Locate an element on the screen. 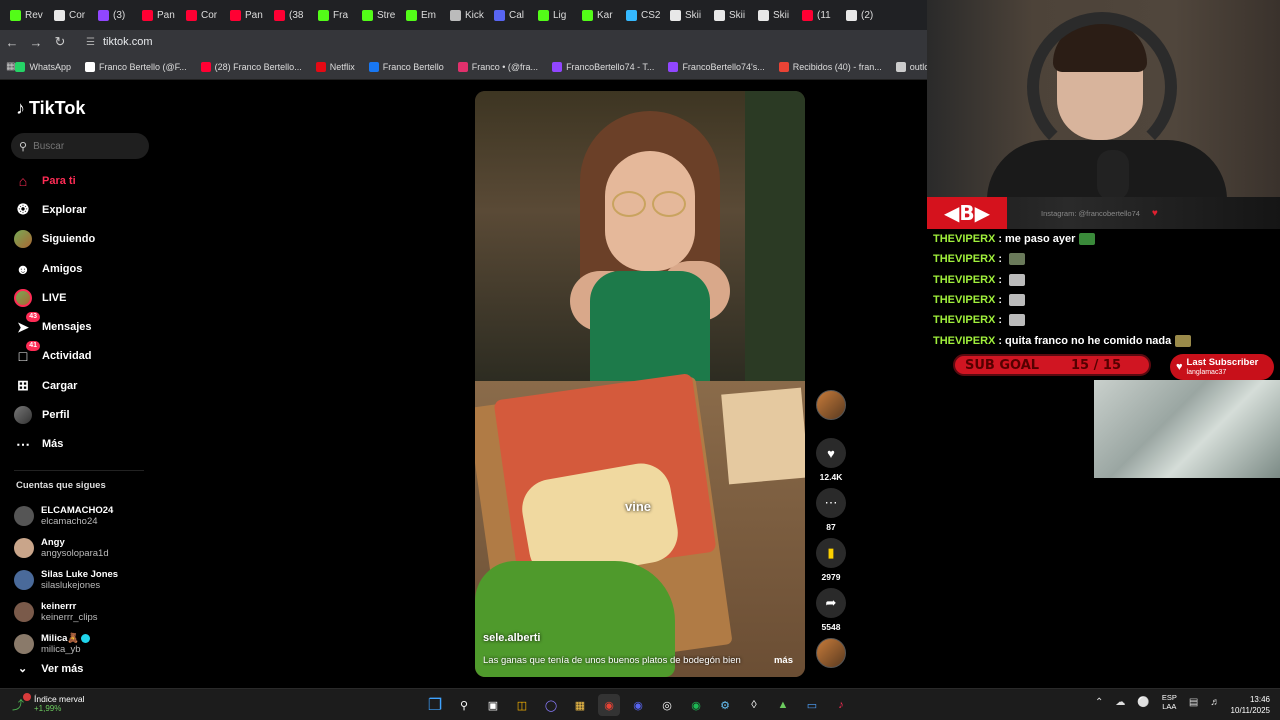 This screenshot has width=1280, height=720. tab-label: Stre is located at coordinates (386, 15).